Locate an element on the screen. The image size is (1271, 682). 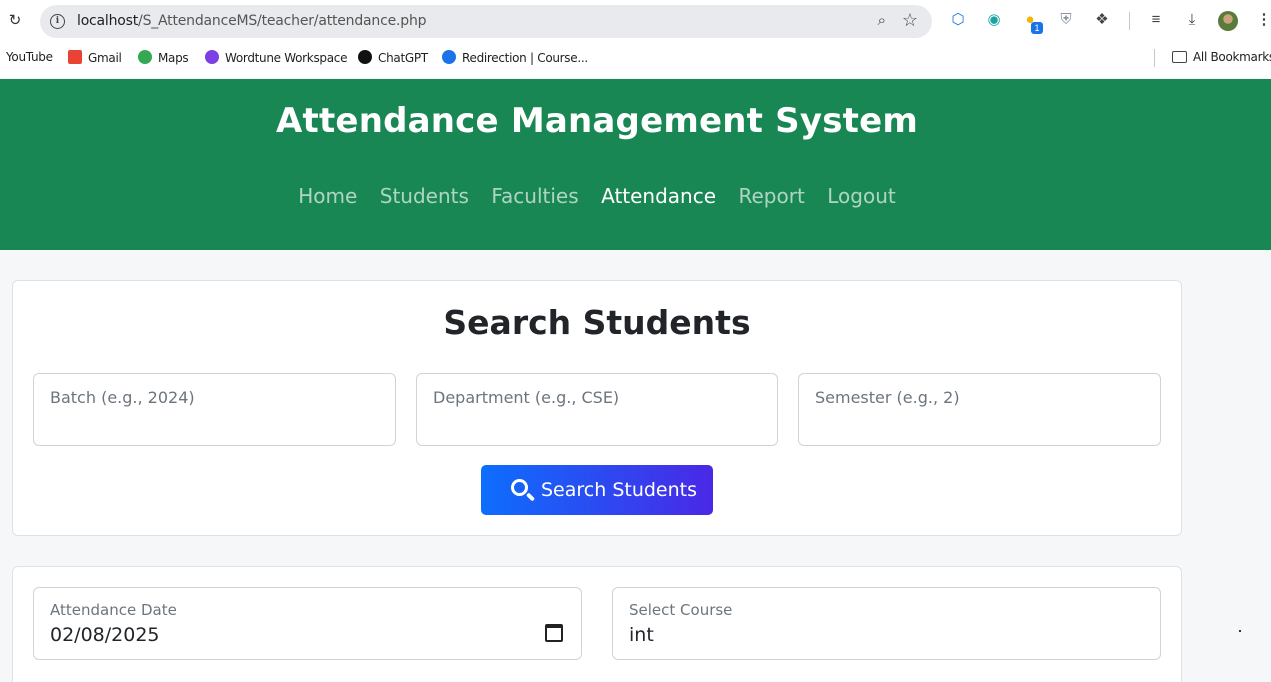
maps-pin-icon is located at coordinates (145, 57).